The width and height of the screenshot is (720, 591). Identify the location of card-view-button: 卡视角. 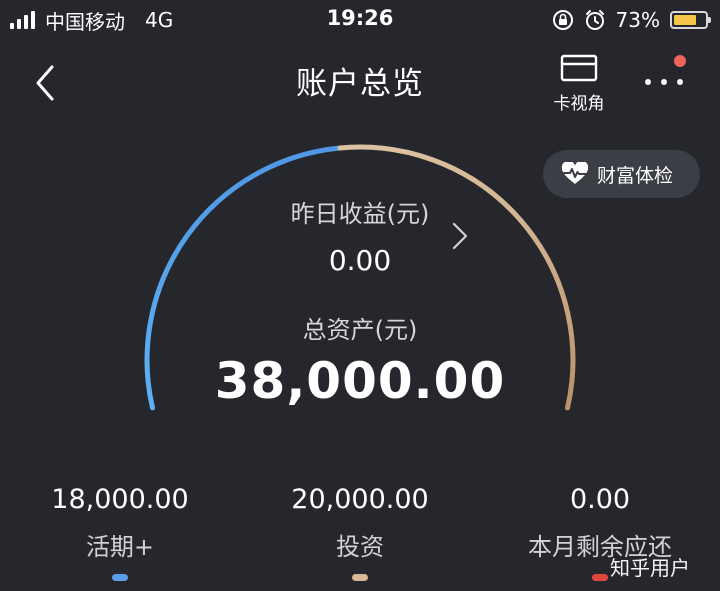
(579, 84).